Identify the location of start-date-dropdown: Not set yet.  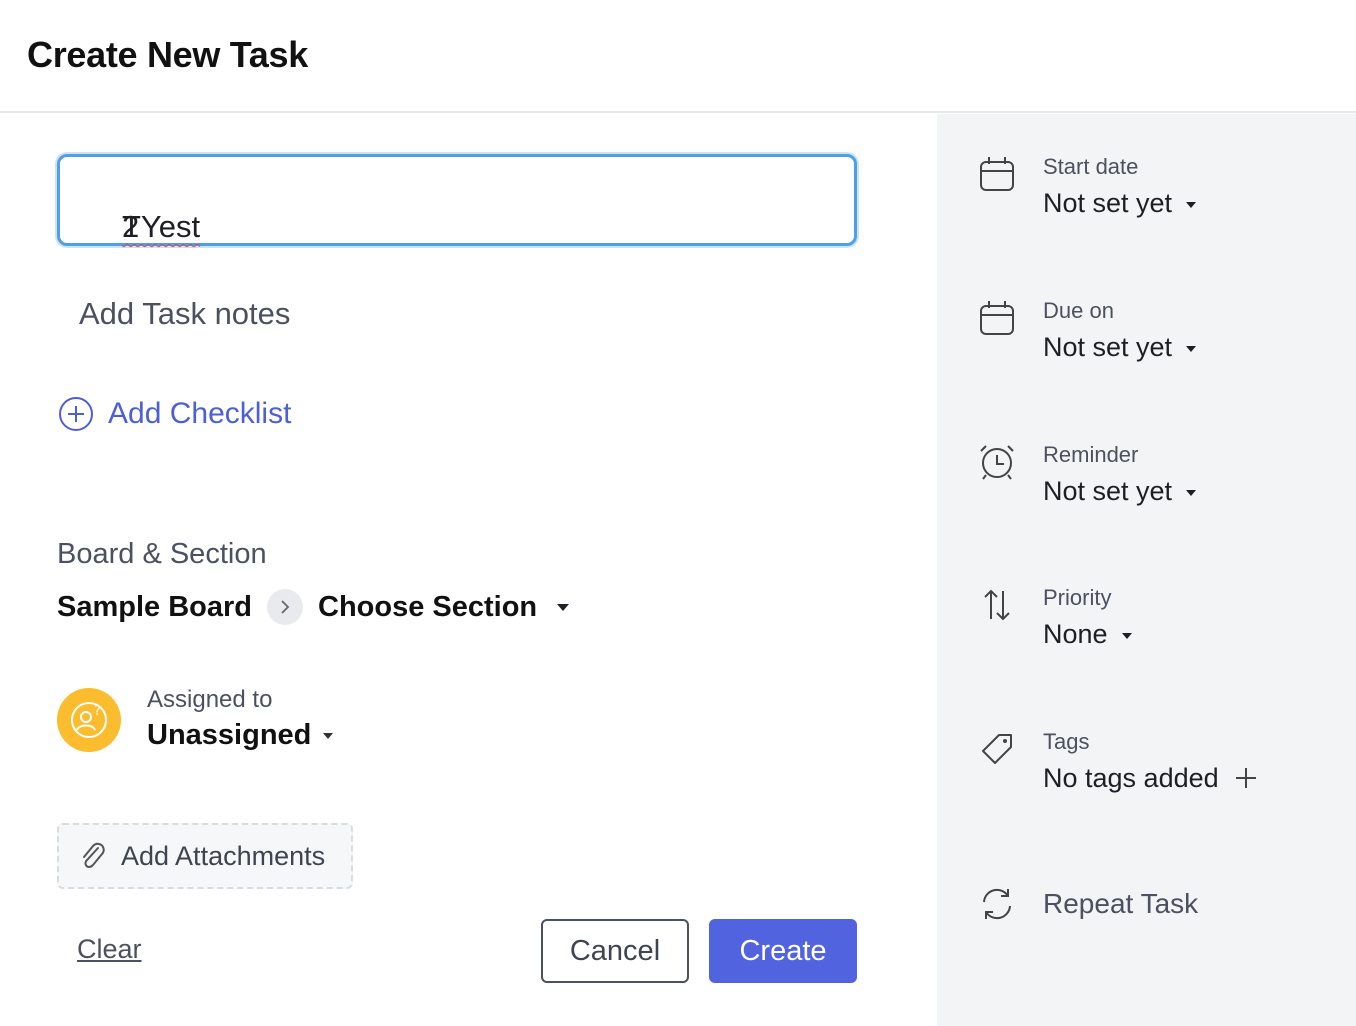
(1120, 203).